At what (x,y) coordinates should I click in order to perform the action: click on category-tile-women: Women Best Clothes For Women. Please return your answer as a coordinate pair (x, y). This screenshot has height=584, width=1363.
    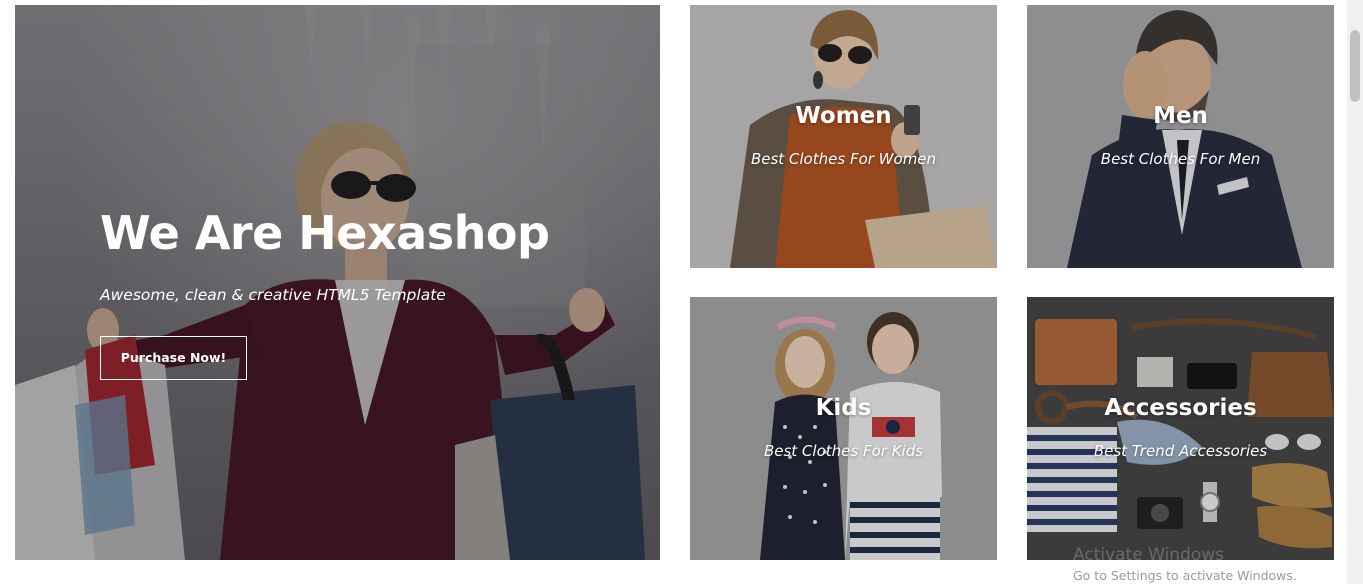
    Looking at the image, I should click on (843, 136).